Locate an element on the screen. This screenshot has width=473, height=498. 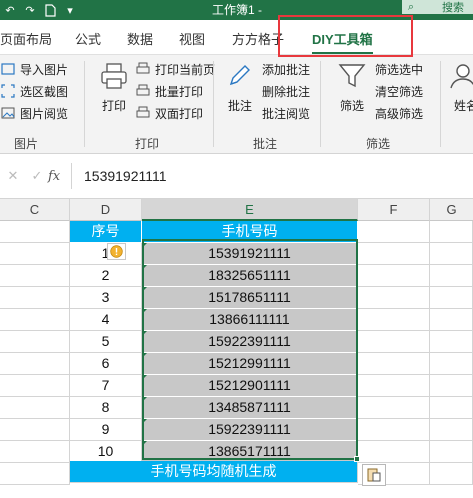
seq-cell: 3 is located at coordinates (106, 298).